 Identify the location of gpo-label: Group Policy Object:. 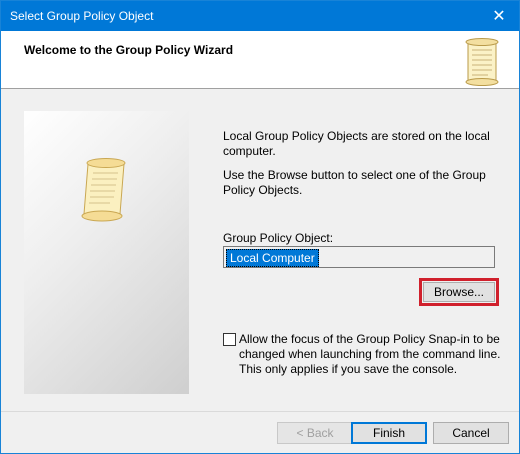
(278, 238).